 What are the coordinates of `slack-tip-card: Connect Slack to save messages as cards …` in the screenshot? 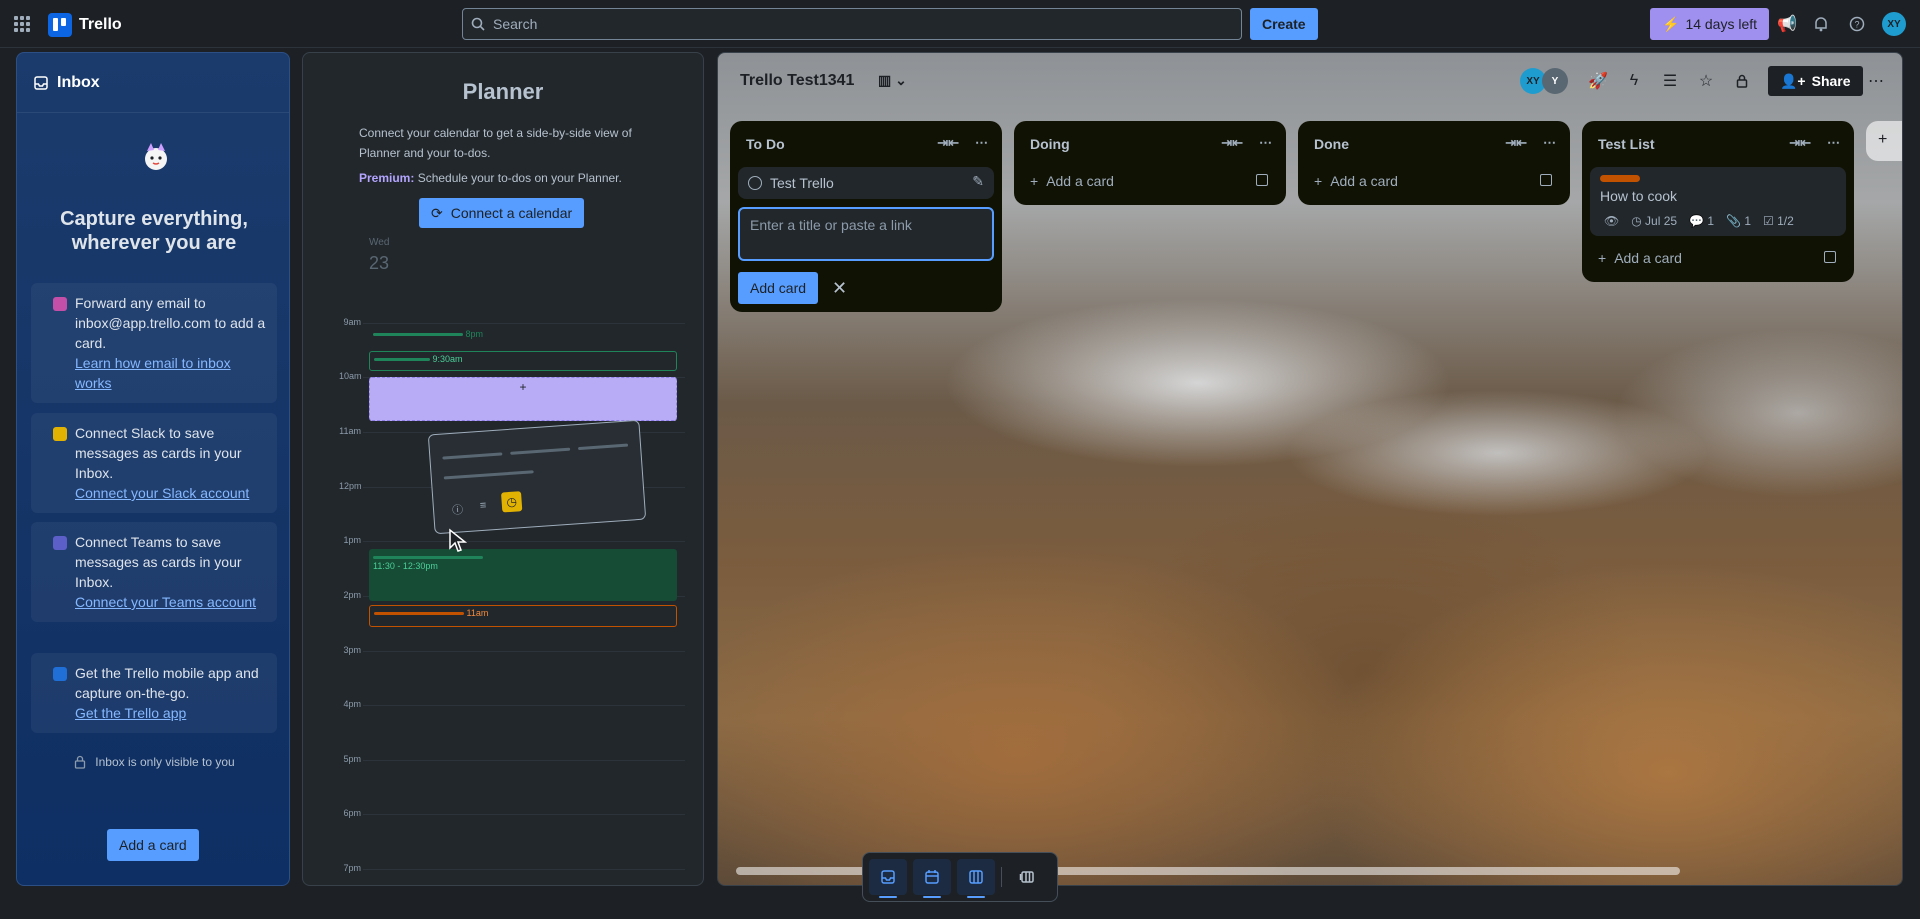 It's located at (154, 463).